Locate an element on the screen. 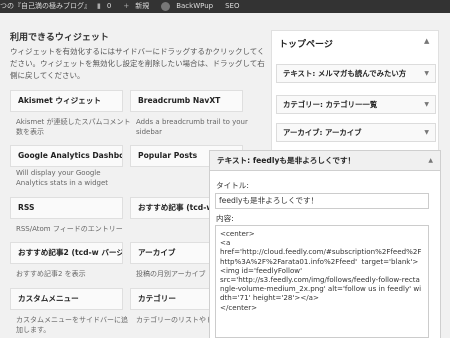  admin-bar: つの『自己満の極みブログ』 ▮ 0 + 新規 BackWPup SEO is located at coordinates (225, 6).